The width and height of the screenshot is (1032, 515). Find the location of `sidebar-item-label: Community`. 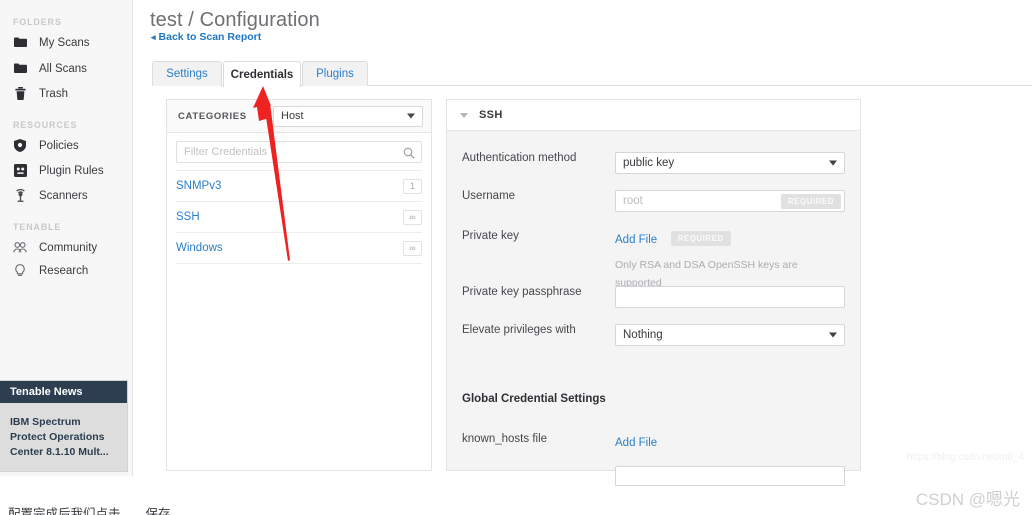

sidebar-item-label: Community is located at coordinates (68, 247).